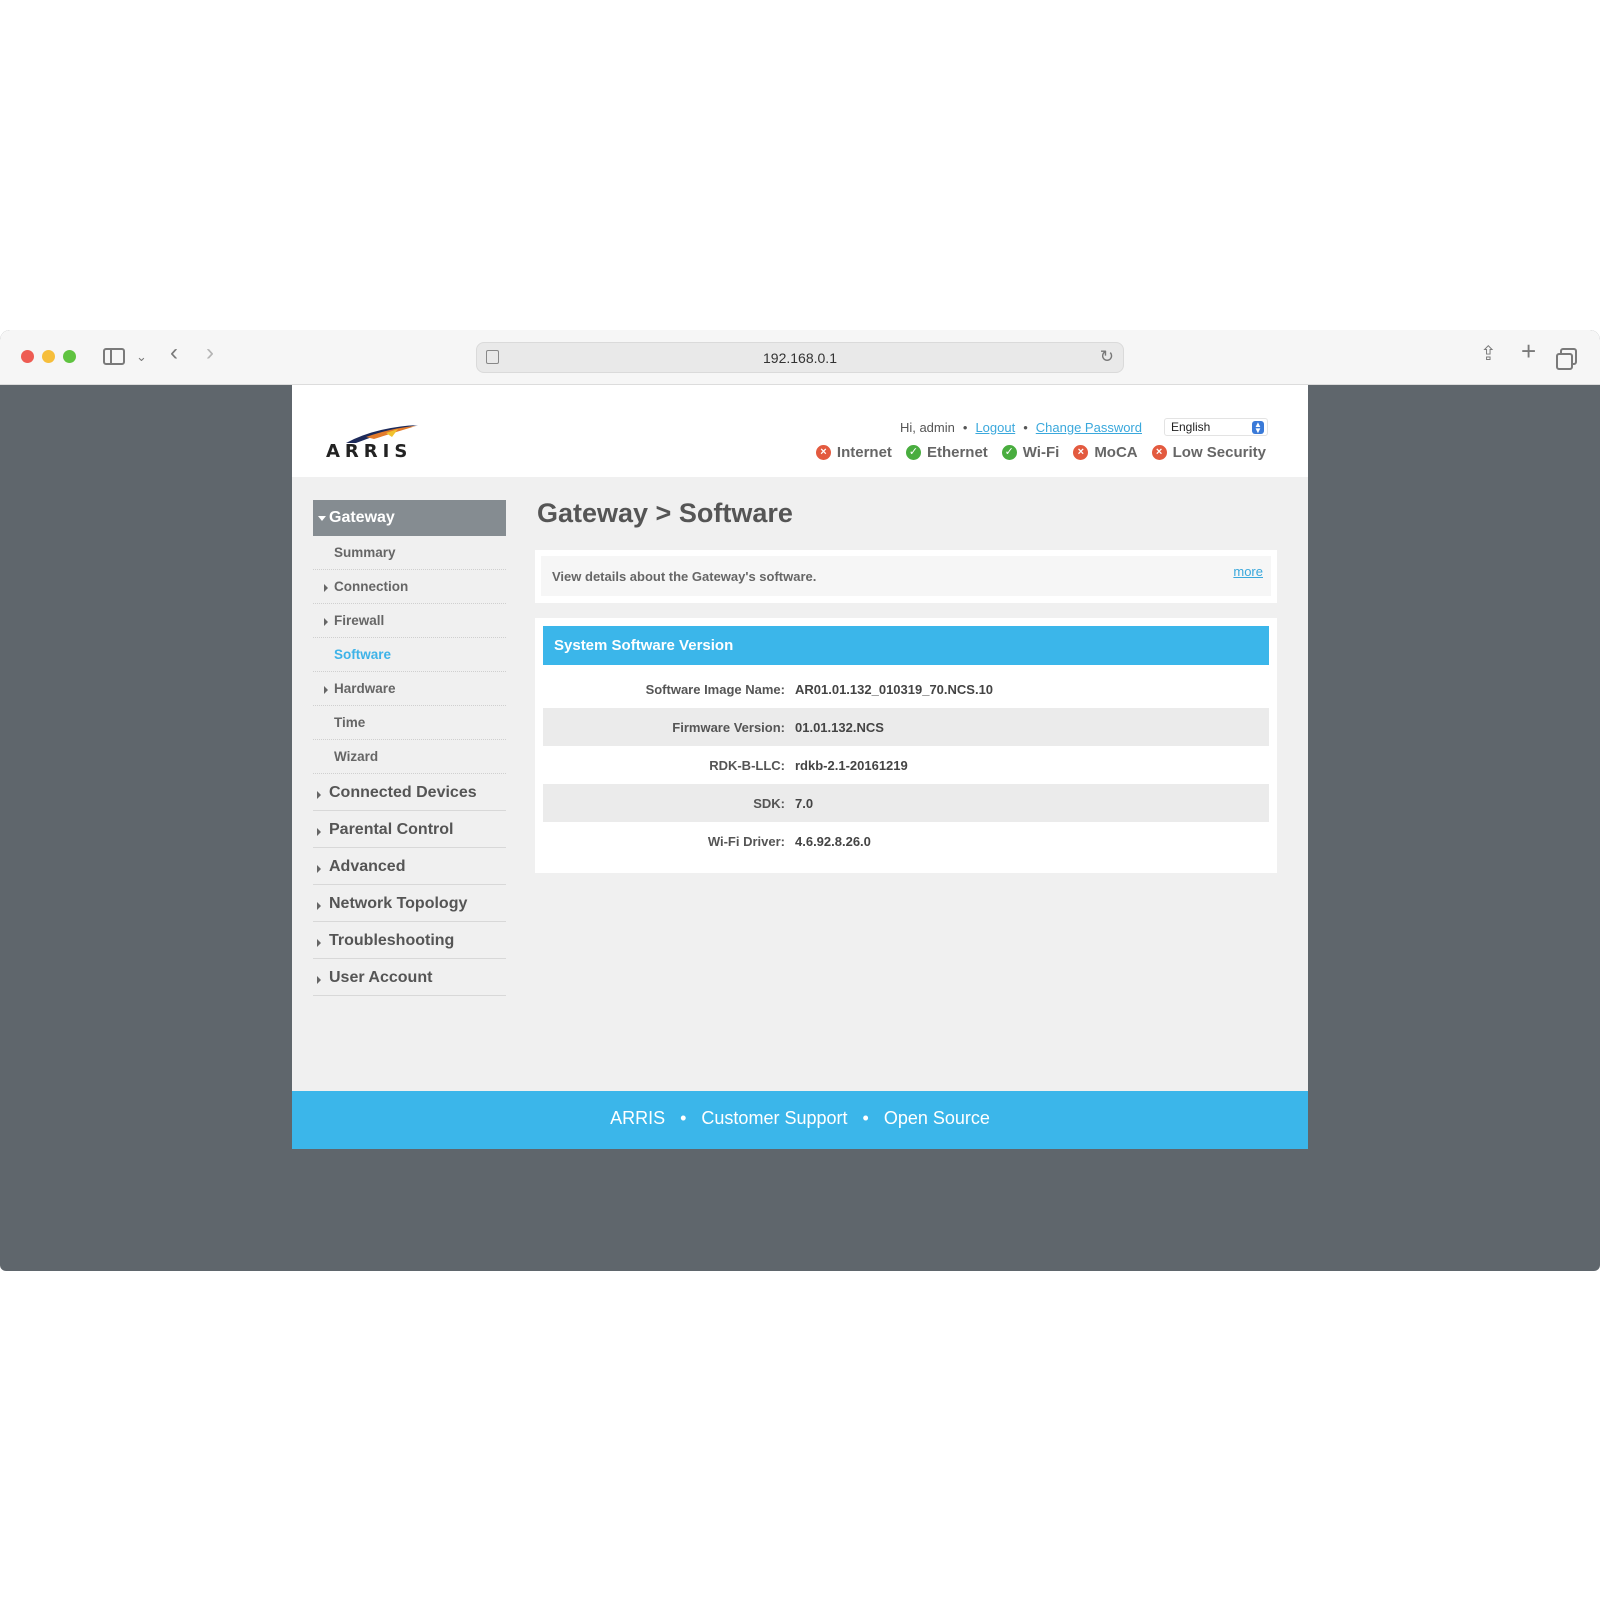 This screenshot has height=1600, width=1600. What do you see at coordinates (409, 829) in the screenshot?
I see `nav-parental-control: Parental Control` at bounding box center [409, 829].